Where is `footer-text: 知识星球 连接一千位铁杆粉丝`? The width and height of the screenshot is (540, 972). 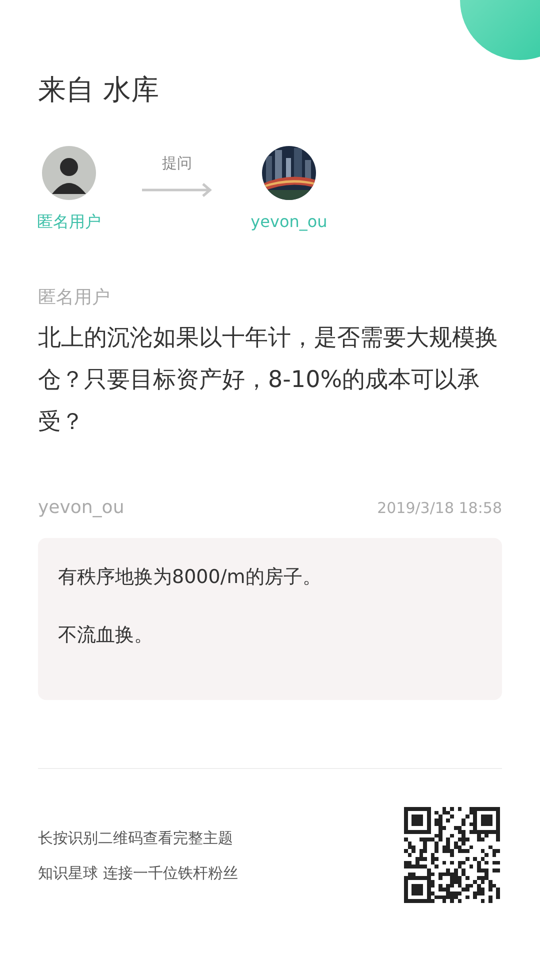
footer-text: 知识星球 连接一千位铁杆粉丝 is located at coordinates (138, 873).